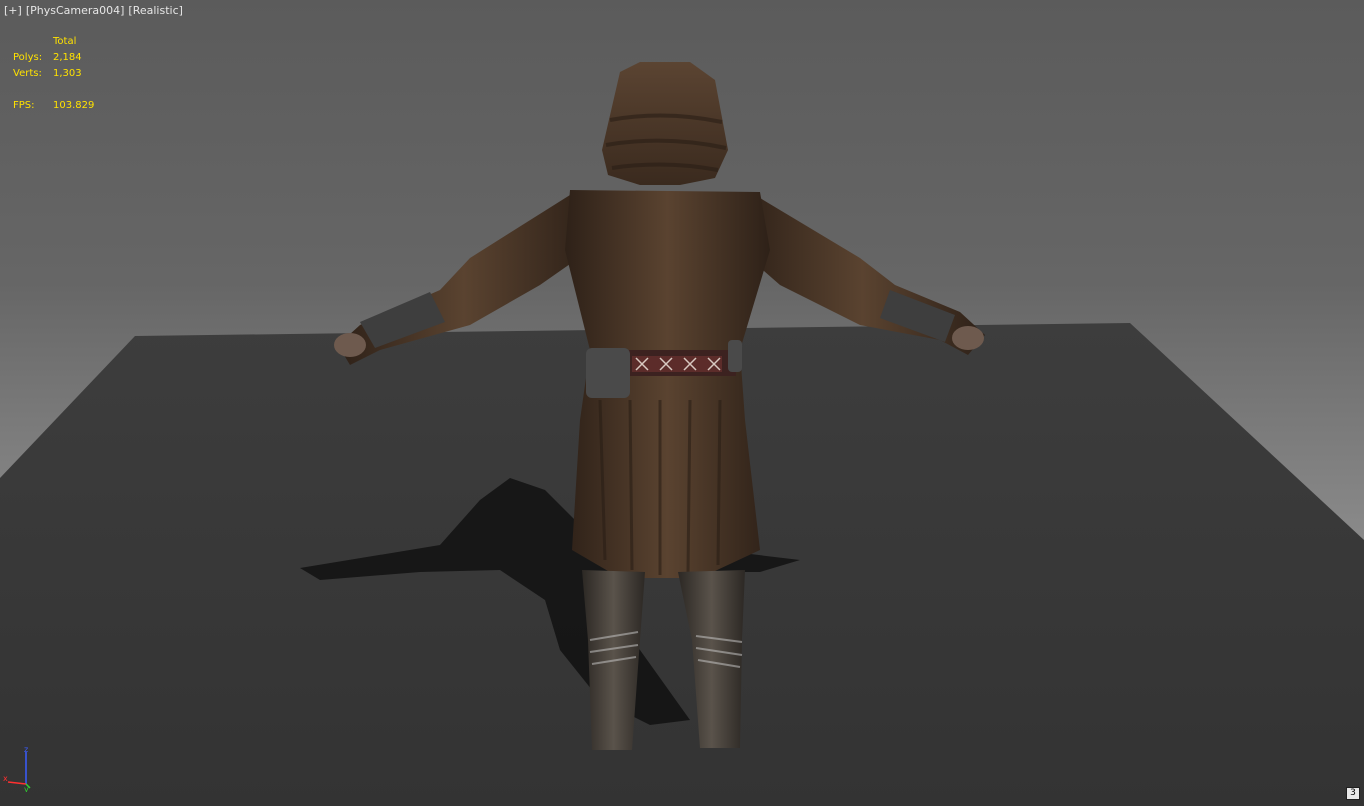 The height and width of the screenshot is (806, 1364). Describe the element at coordinates (74, 105) in the screenshot. I see `fps-value: 103.829` at that location.